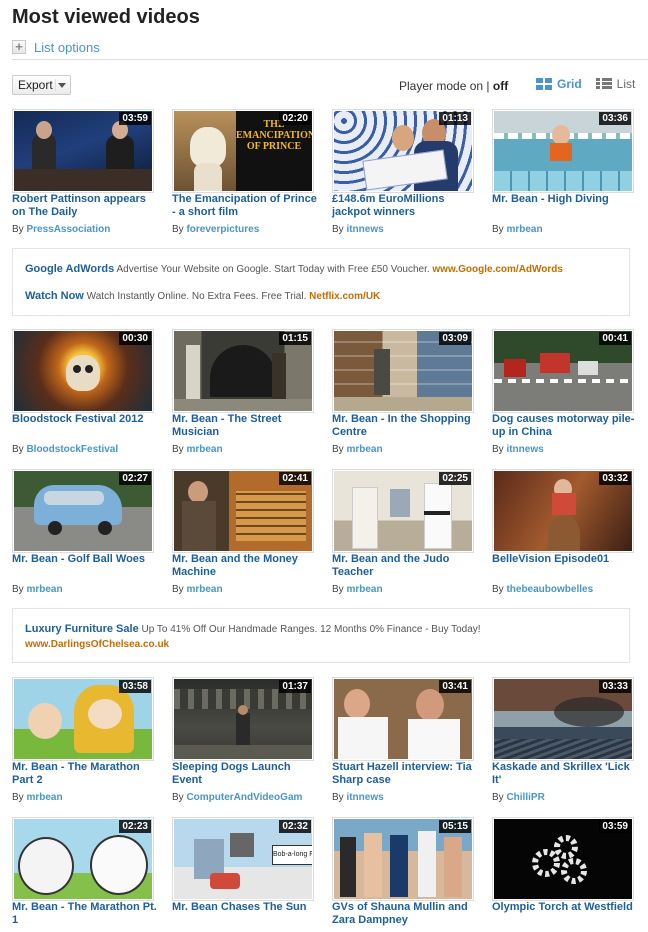  What do you see at coordinates (405, 566) in the screenshot?
I see `video-title-link: Mr. Bean and the Judo Teacher` at bounding box center [405, 566].